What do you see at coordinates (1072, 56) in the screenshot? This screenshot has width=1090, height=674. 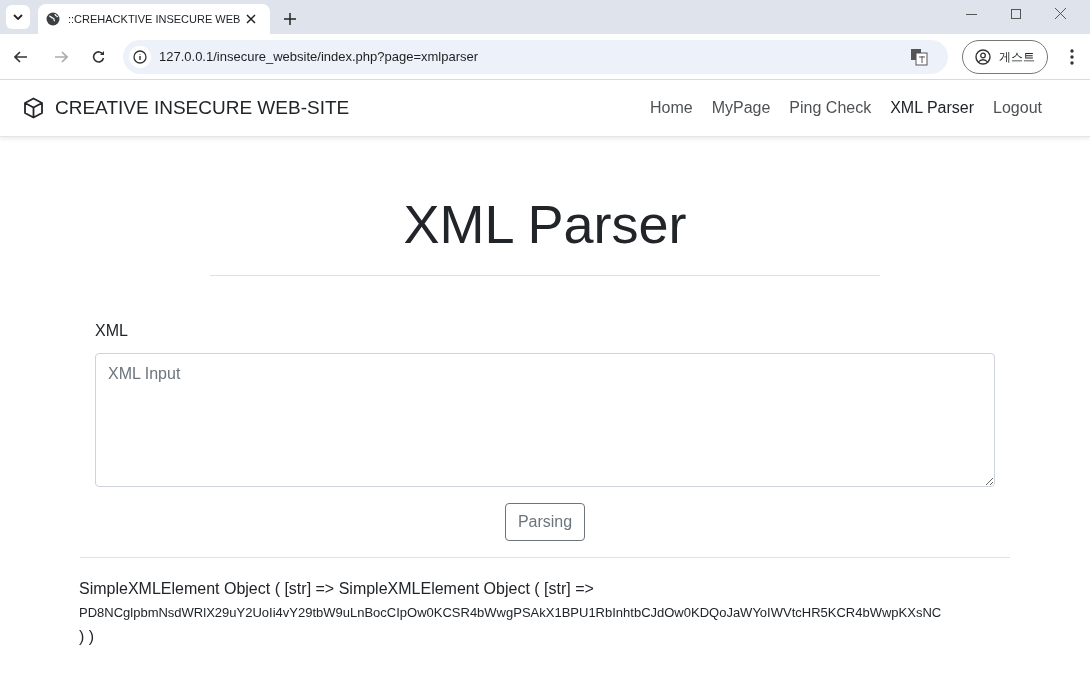 I see `more-icon` at bounding box center [1072, 56].